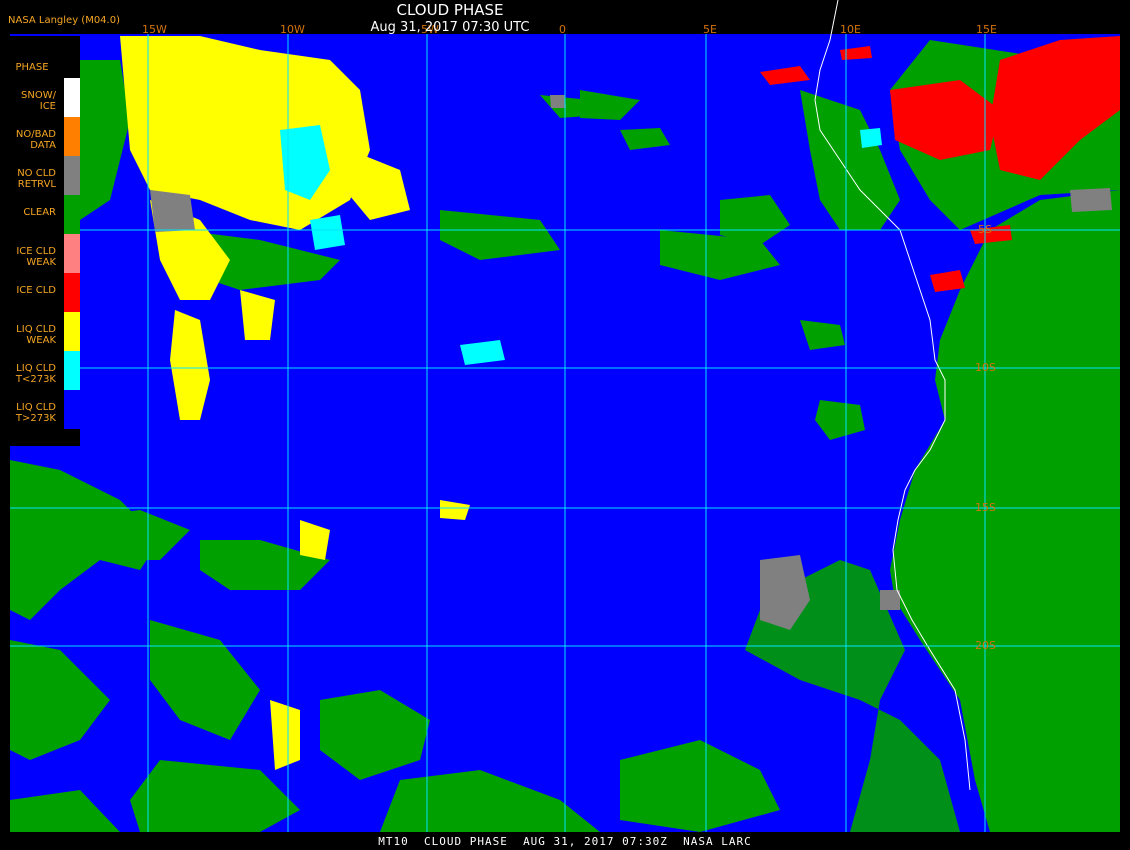 This screenshot has height=850, width=1130. I want to click on lat-label-20s: 20S, so click(985, 645).